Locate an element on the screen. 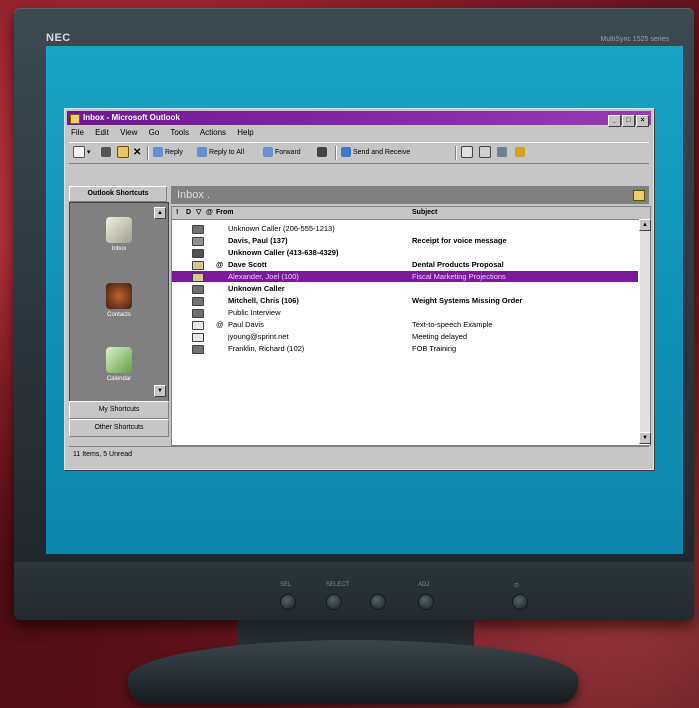  outlook-shortcuts-button: Outlook Shortcuts is located at coordinates (118, 194).